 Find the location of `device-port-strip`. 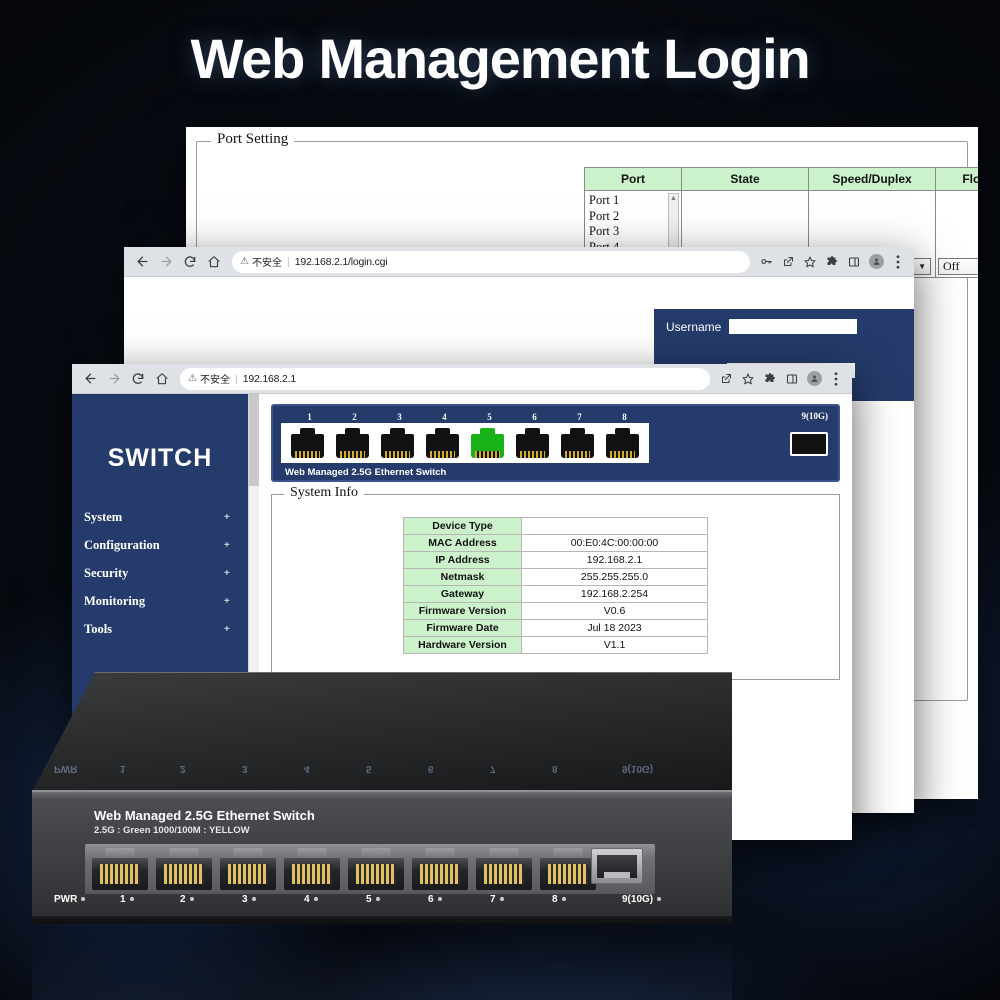

device-port-strip is located at coordinates (370, 869).